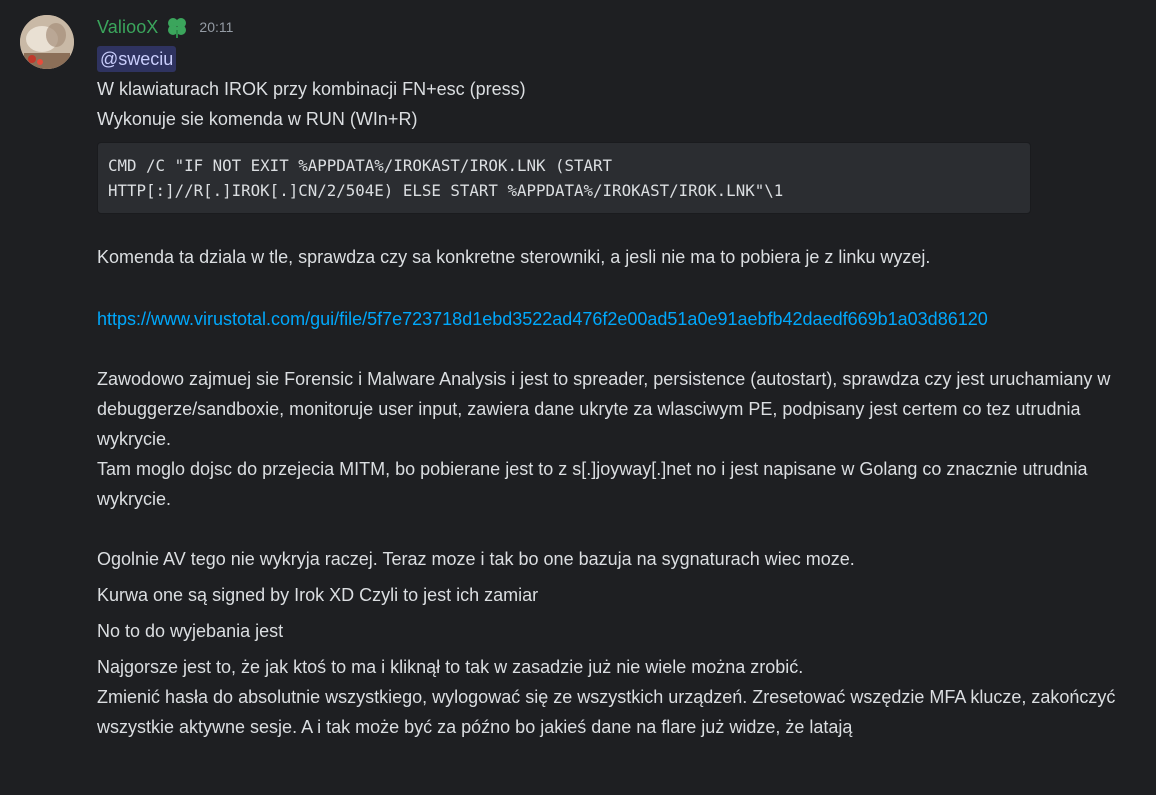 The height and width of the screenshot is (795, 1156). I want to click on follow-up-message: No to do wyjebania jest, so click(190, 631).